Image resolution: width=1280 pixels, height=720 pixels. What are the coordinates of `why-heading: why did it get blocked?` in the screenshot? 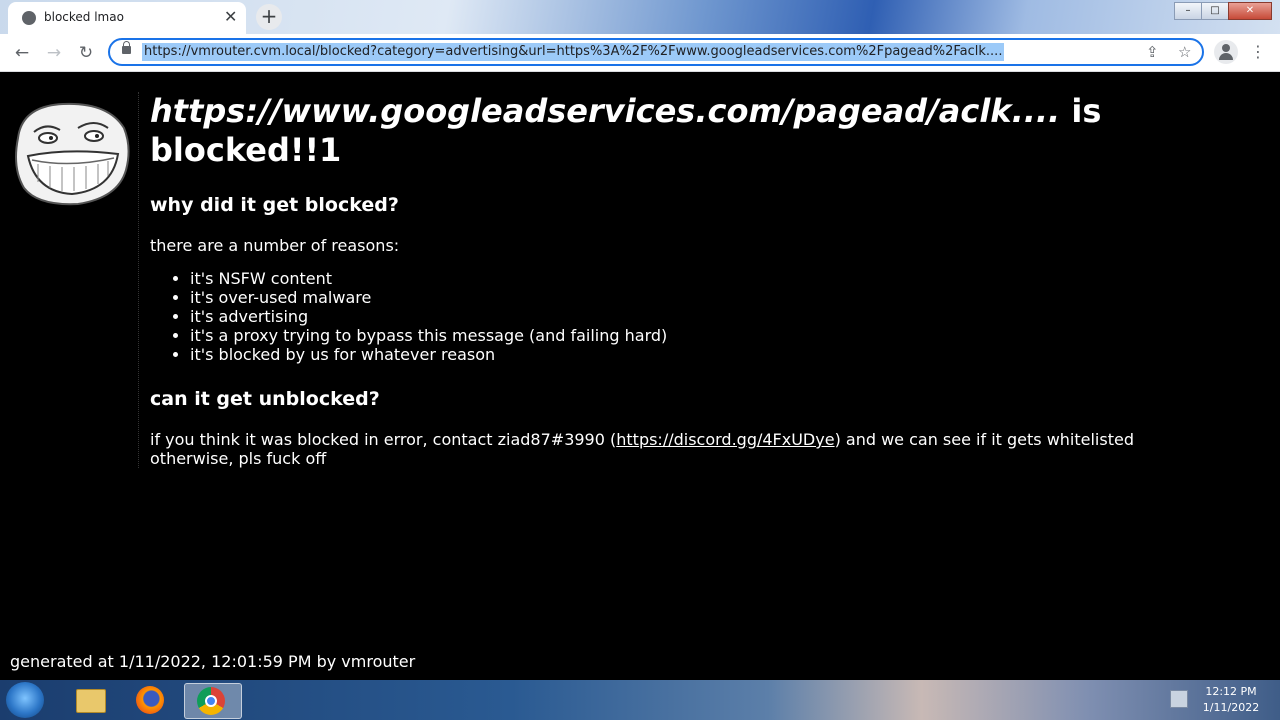 It's located at (274, 205).